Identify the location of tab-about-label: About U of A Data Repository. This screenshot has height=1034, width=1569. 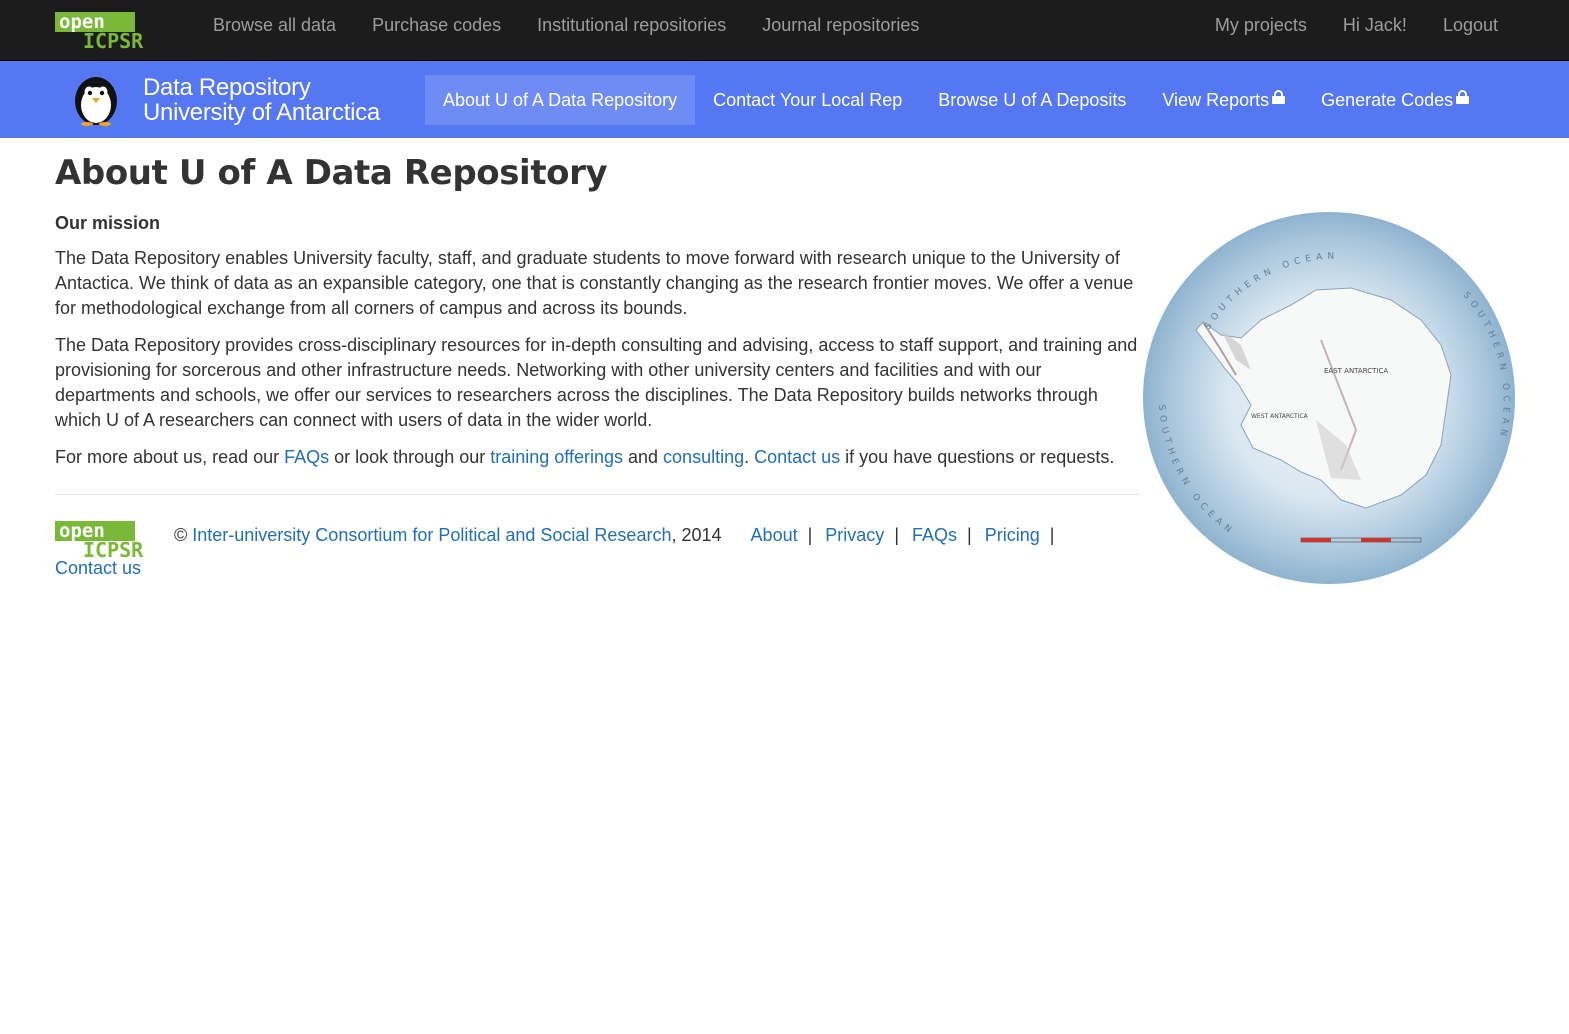
(560, 100).